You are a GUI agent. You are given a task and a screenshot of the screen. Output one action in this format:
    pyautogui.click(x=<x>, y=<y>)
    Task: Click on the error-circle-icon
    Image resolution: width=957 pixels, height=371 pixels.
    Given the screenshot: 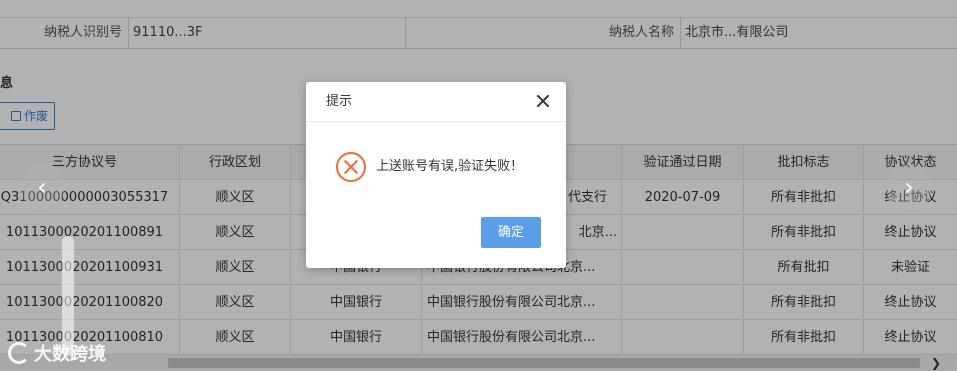 What is the action you would take?
    pyautogui.click(x=351, y=167)
    